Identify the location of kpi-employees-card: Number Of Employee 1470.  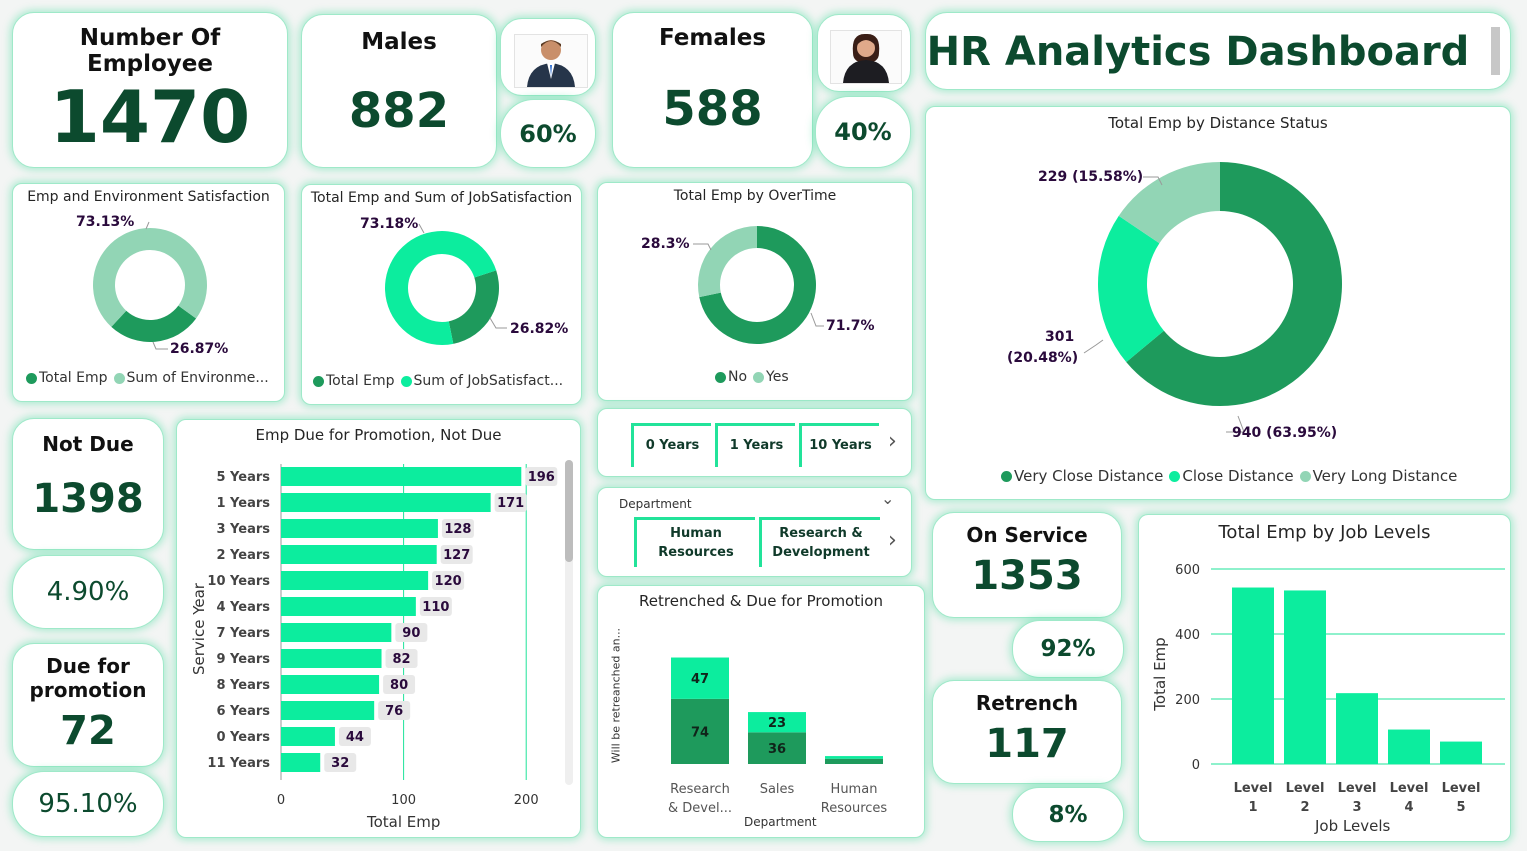
(150, 90).